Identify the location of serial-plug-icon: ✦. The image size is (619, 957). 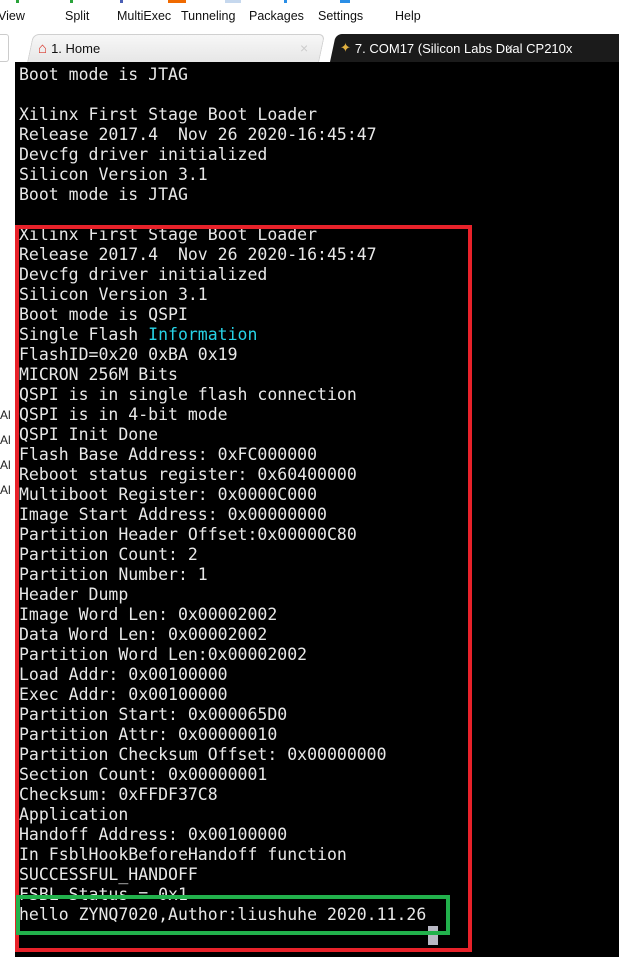
(345, 47).